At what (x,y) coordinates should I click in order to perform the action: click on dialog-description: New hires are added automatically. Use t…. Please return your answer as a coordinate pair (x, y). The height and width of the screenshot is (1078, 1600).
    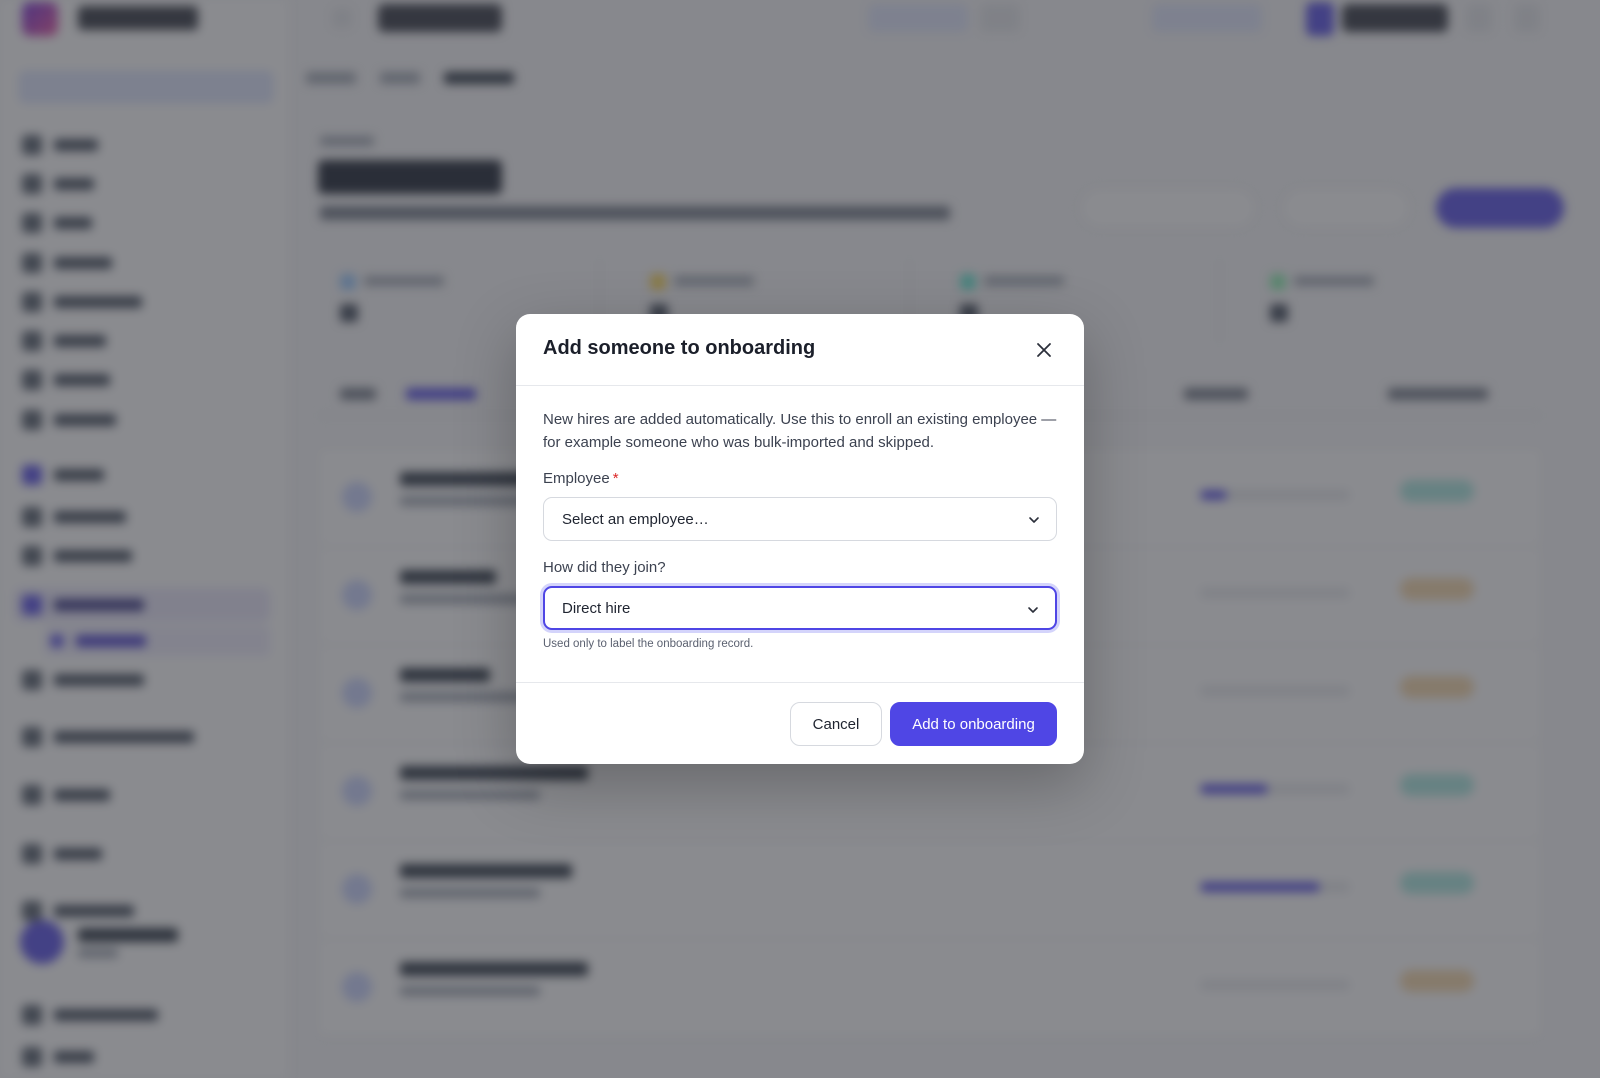
    Looking at the image, I should click on (800, 431).